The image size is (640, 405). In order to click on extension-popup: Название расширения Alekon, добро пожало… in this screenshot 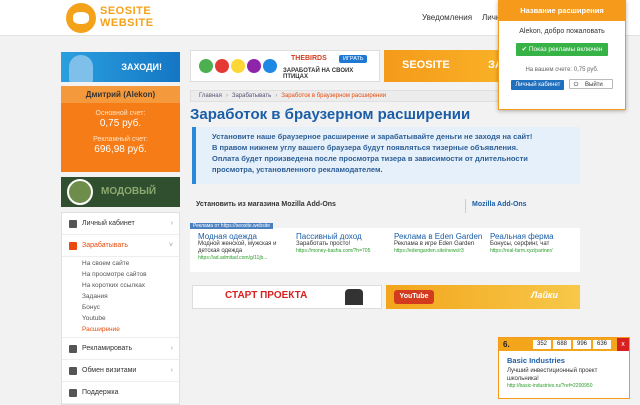, I will do `click(562, 55)`.